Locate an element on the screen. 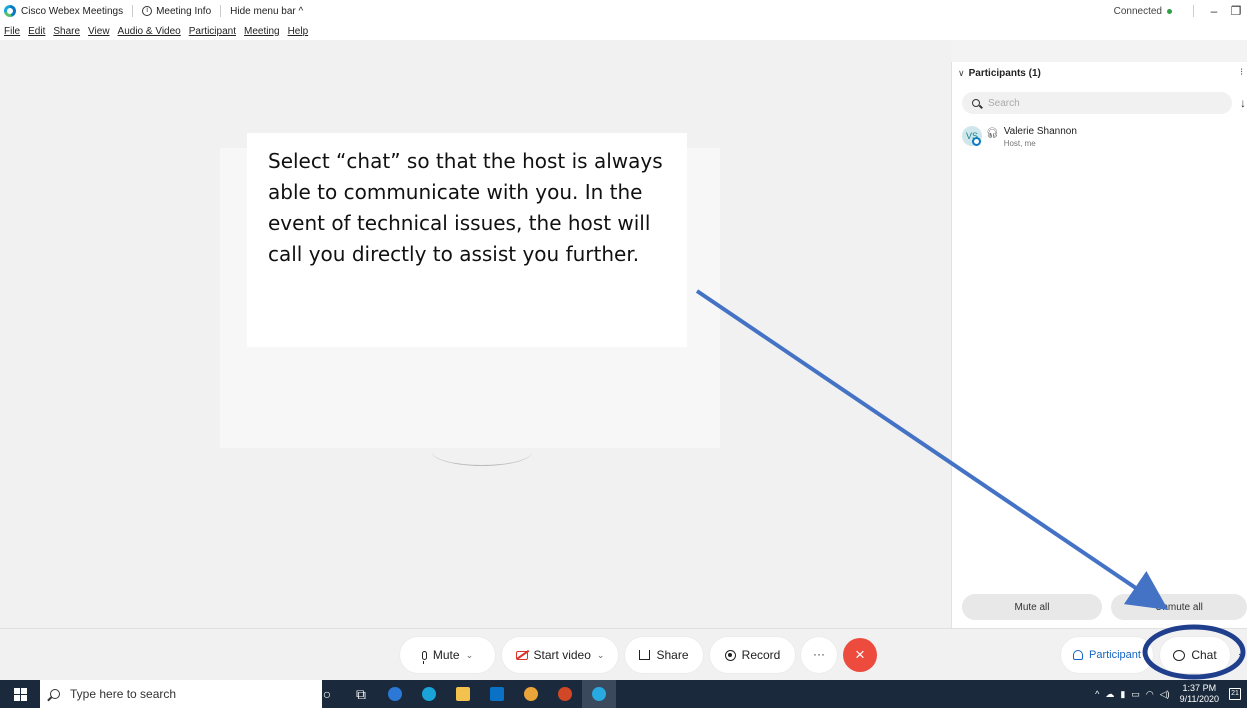  info-icon: i is located at coordinates (147, 11).